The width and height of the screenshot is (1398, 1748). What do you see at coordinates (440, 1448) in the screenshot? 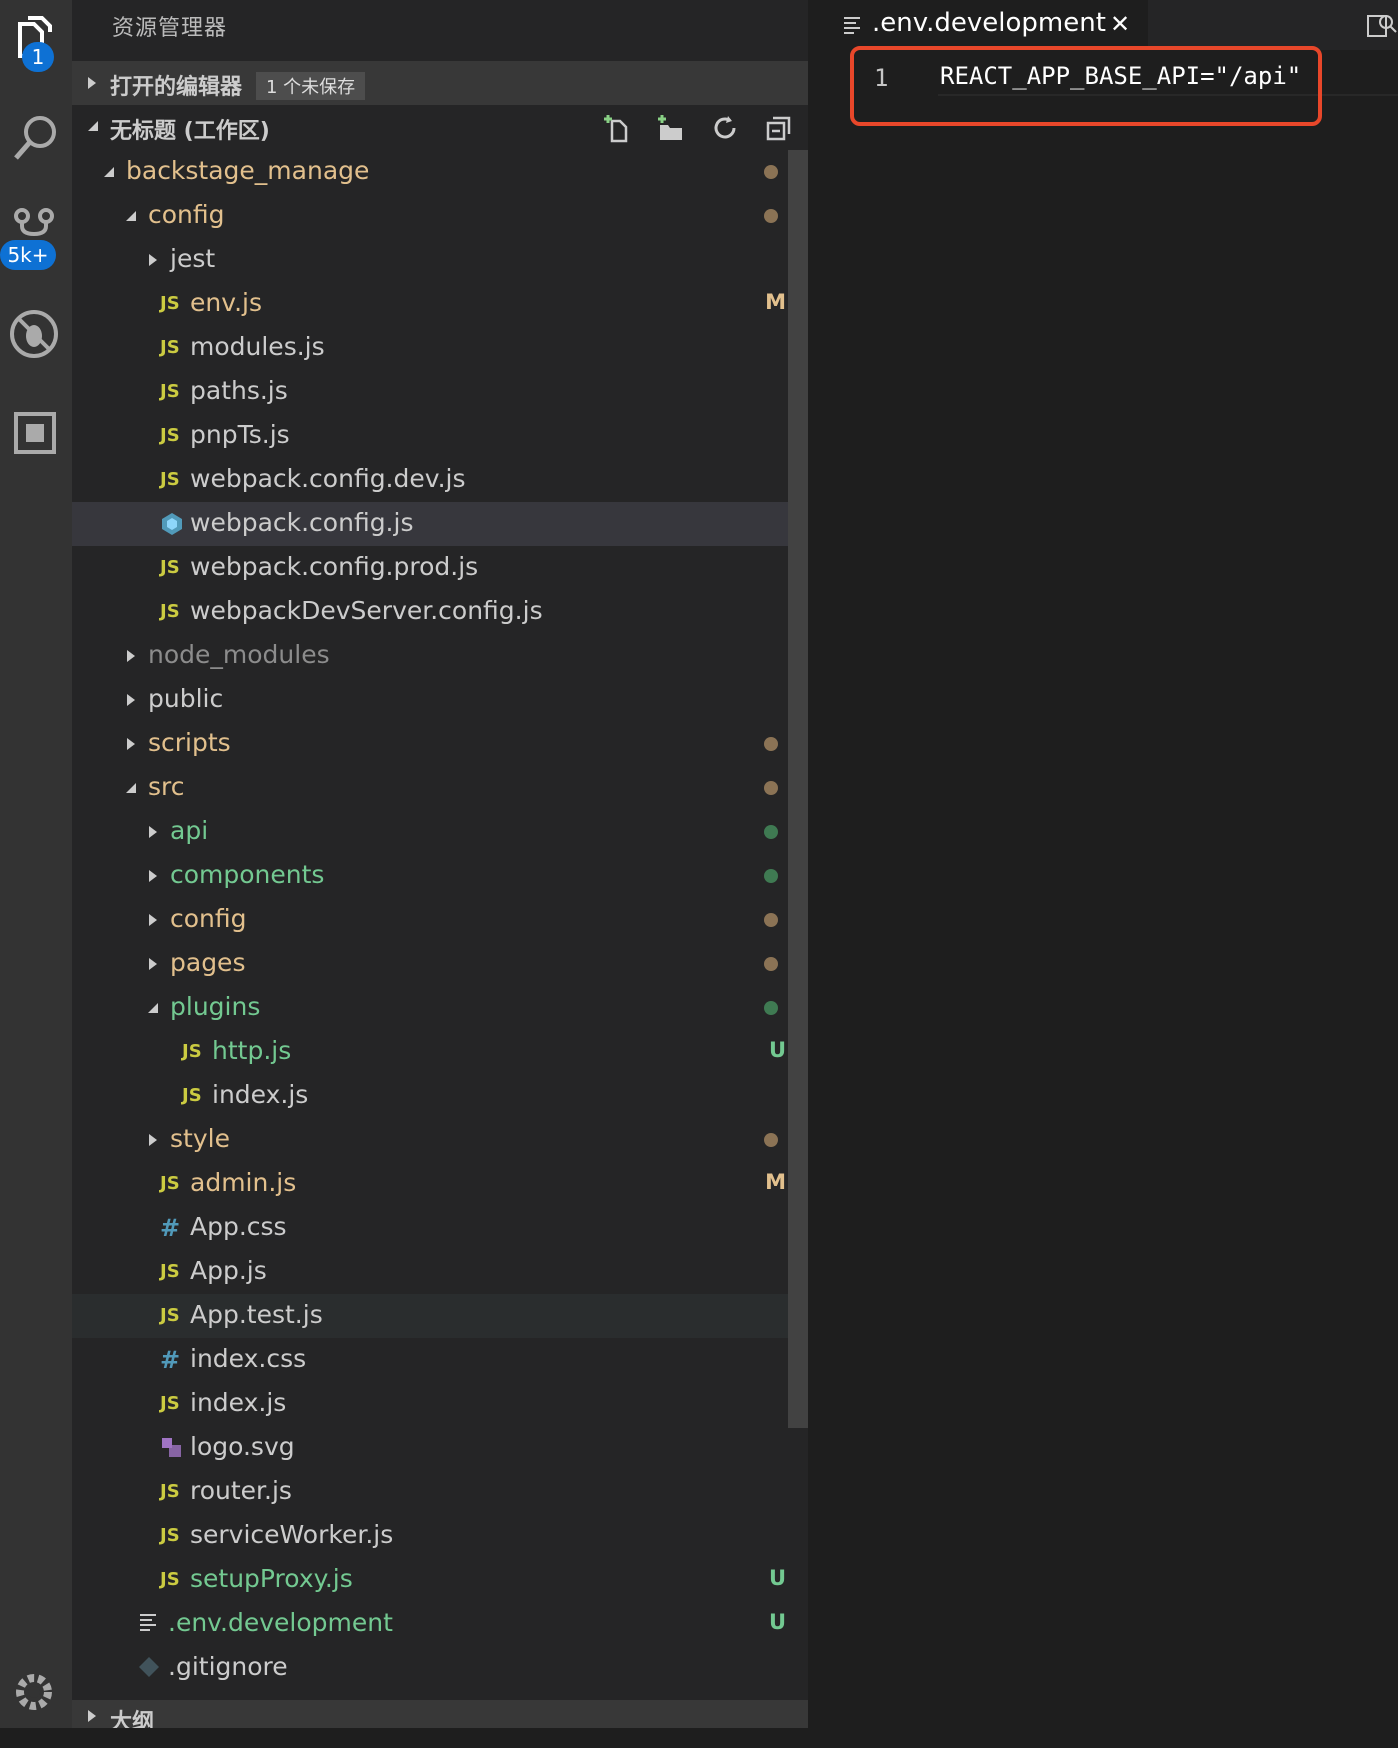
I see `tree-file: logo.svg` at bounding box center [440, 1448].